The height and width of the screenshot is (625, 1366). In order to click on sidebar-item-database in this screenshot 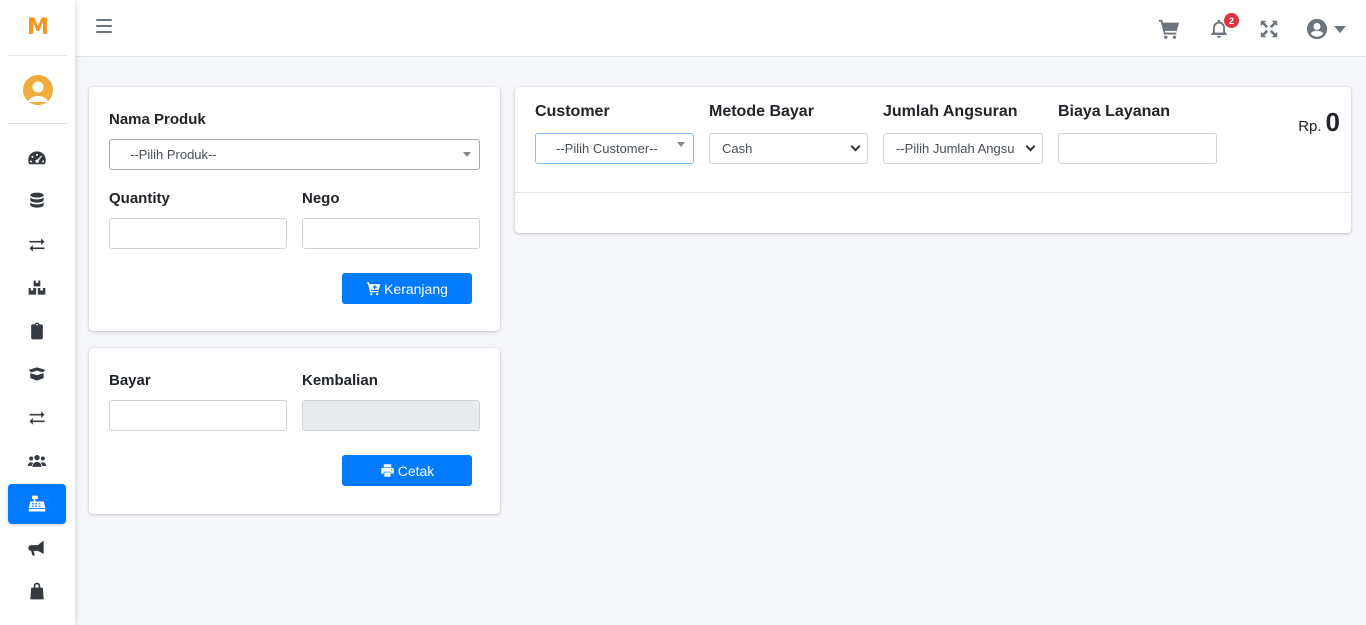, I will do `click(37, 201)`.